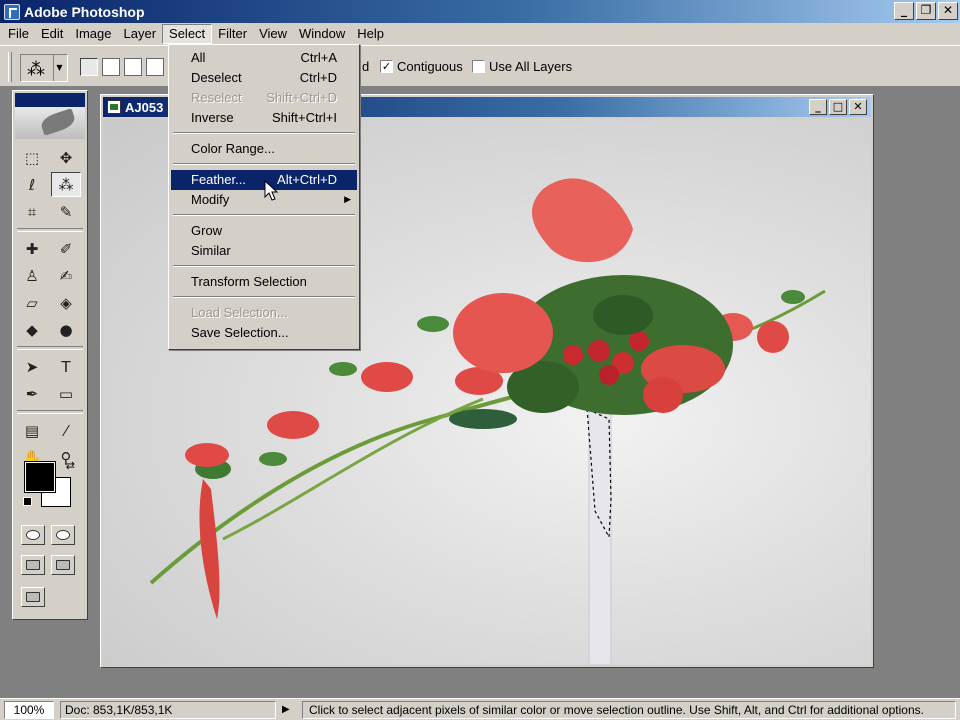  What do you see at coordinates (66, 184) in the screenshot?
I see `magic-wand-tool-icon: ⁂` at bounding box center [66, 184].